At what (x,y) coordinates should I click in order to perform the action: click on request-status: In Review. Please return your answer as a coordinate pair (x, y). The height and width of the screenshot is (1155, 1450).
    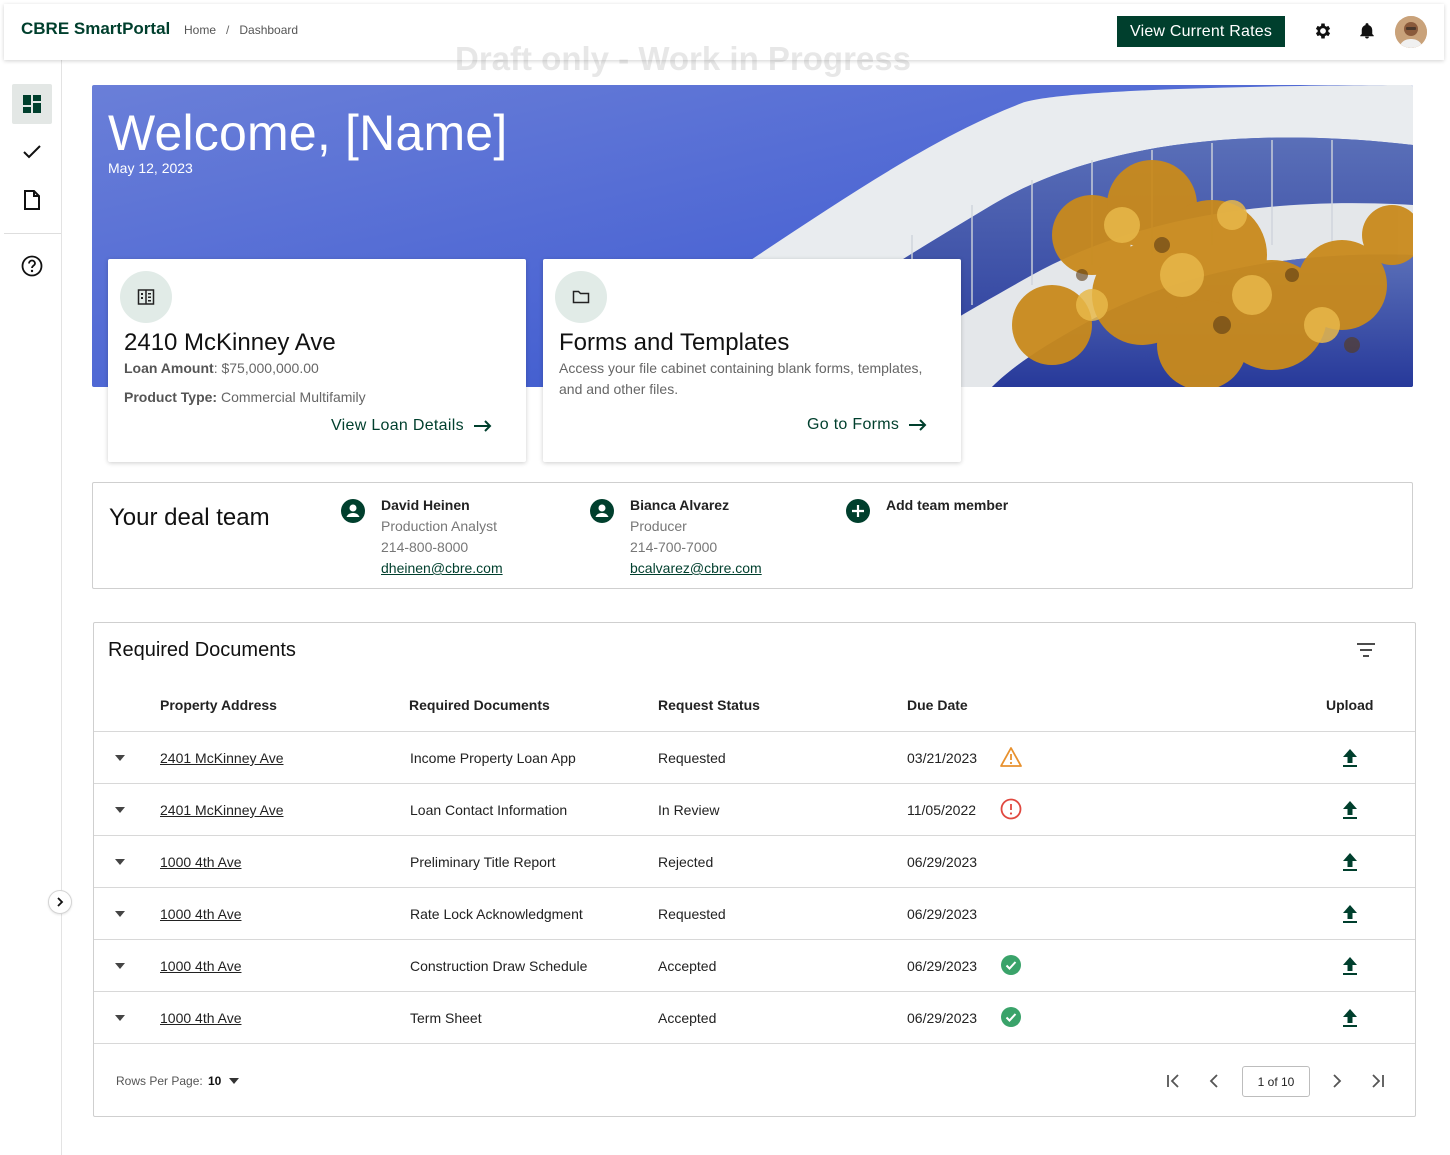
    Looking at the image, I should click on (689, 810).